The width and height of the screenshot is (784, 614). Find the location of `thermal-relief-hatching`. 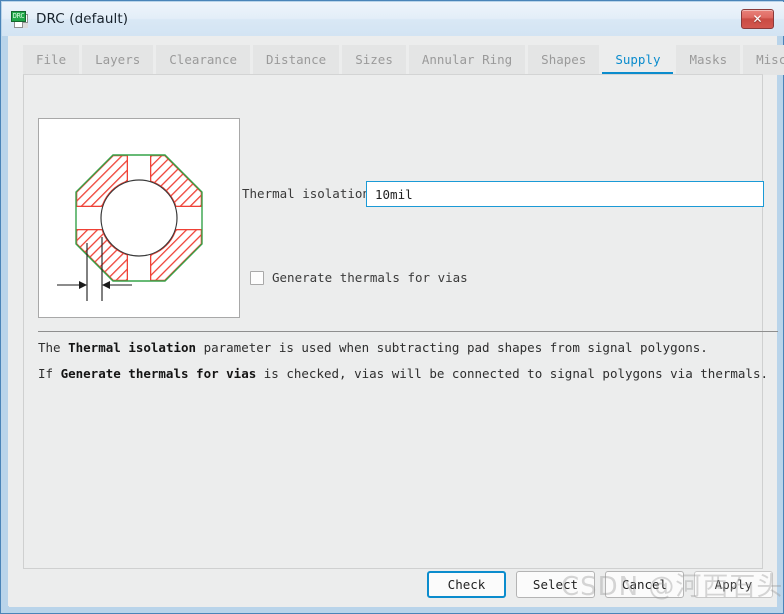

thermal-relief-hatching is located at coordinates (139, 219).